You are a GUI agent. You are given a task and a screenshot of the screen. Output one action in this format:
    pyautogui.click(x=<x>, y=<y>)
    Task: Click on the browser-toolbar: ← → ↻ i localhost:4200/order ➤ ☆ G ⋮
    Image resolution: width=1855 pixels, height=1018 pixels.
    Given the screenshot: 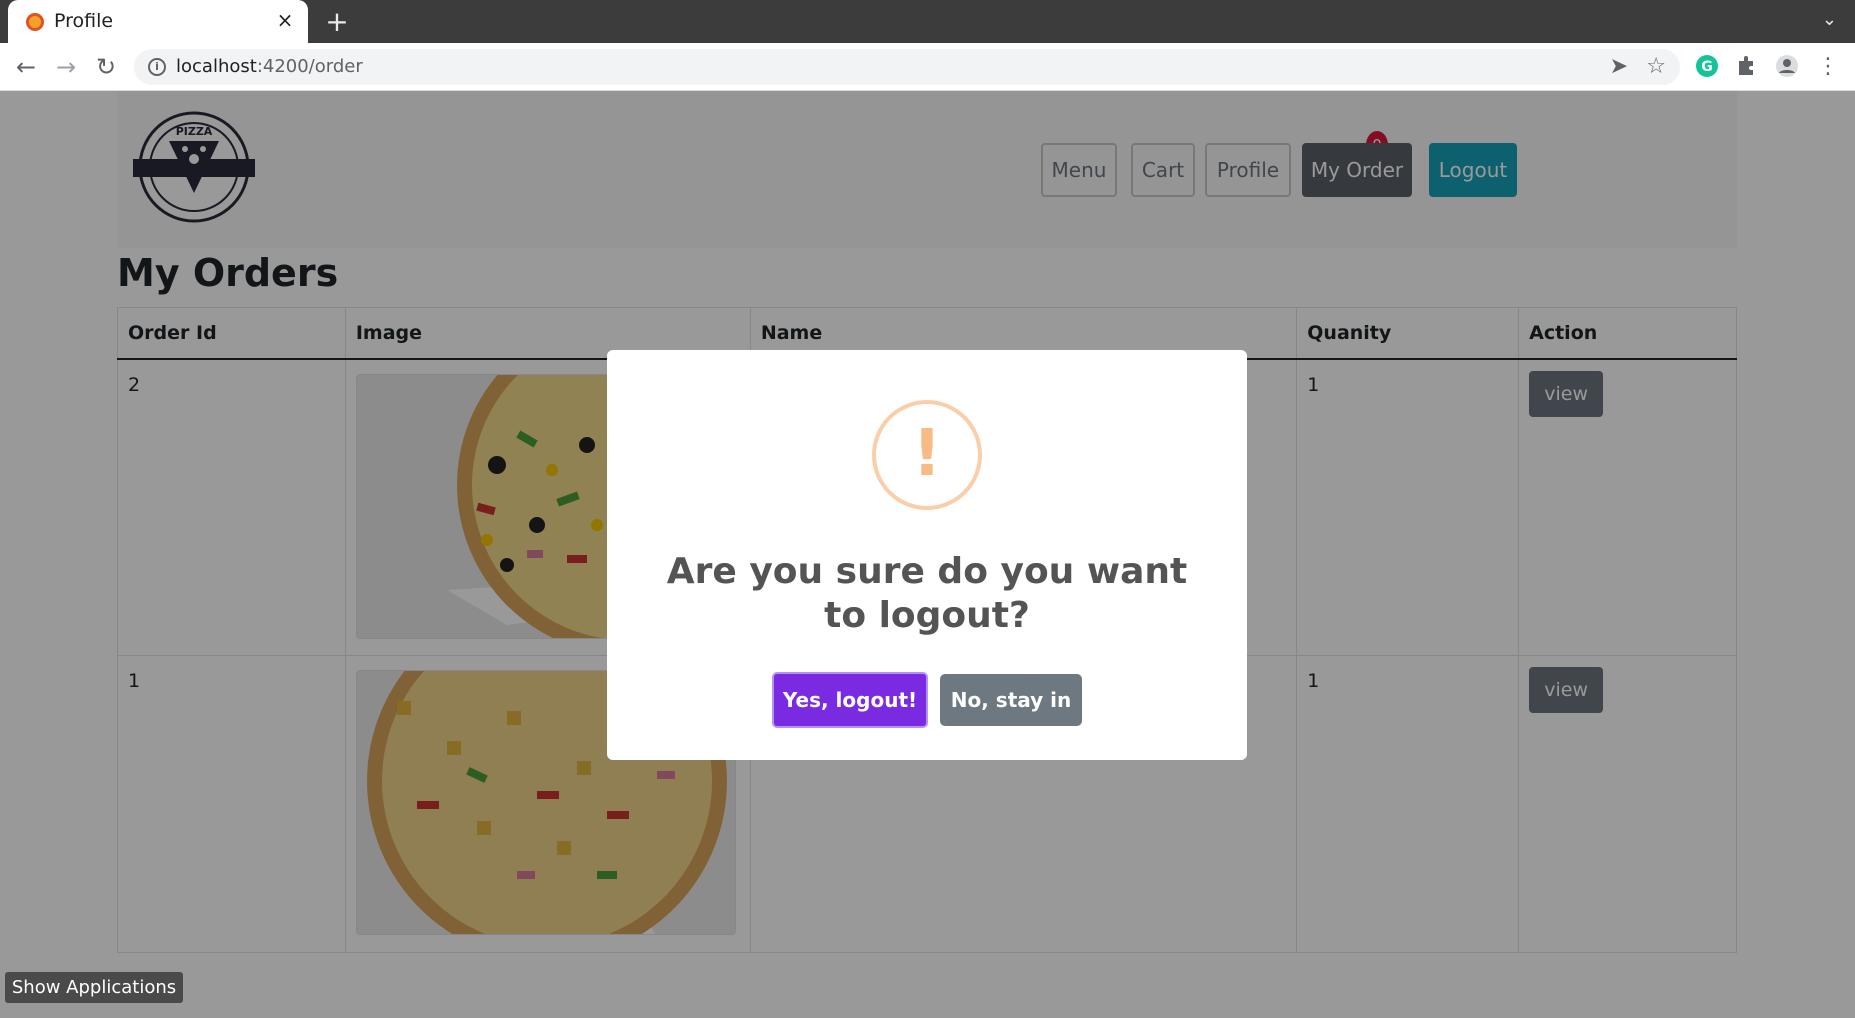 What is the action you would take?
    pyautogui.click(x=927, y=67)
    